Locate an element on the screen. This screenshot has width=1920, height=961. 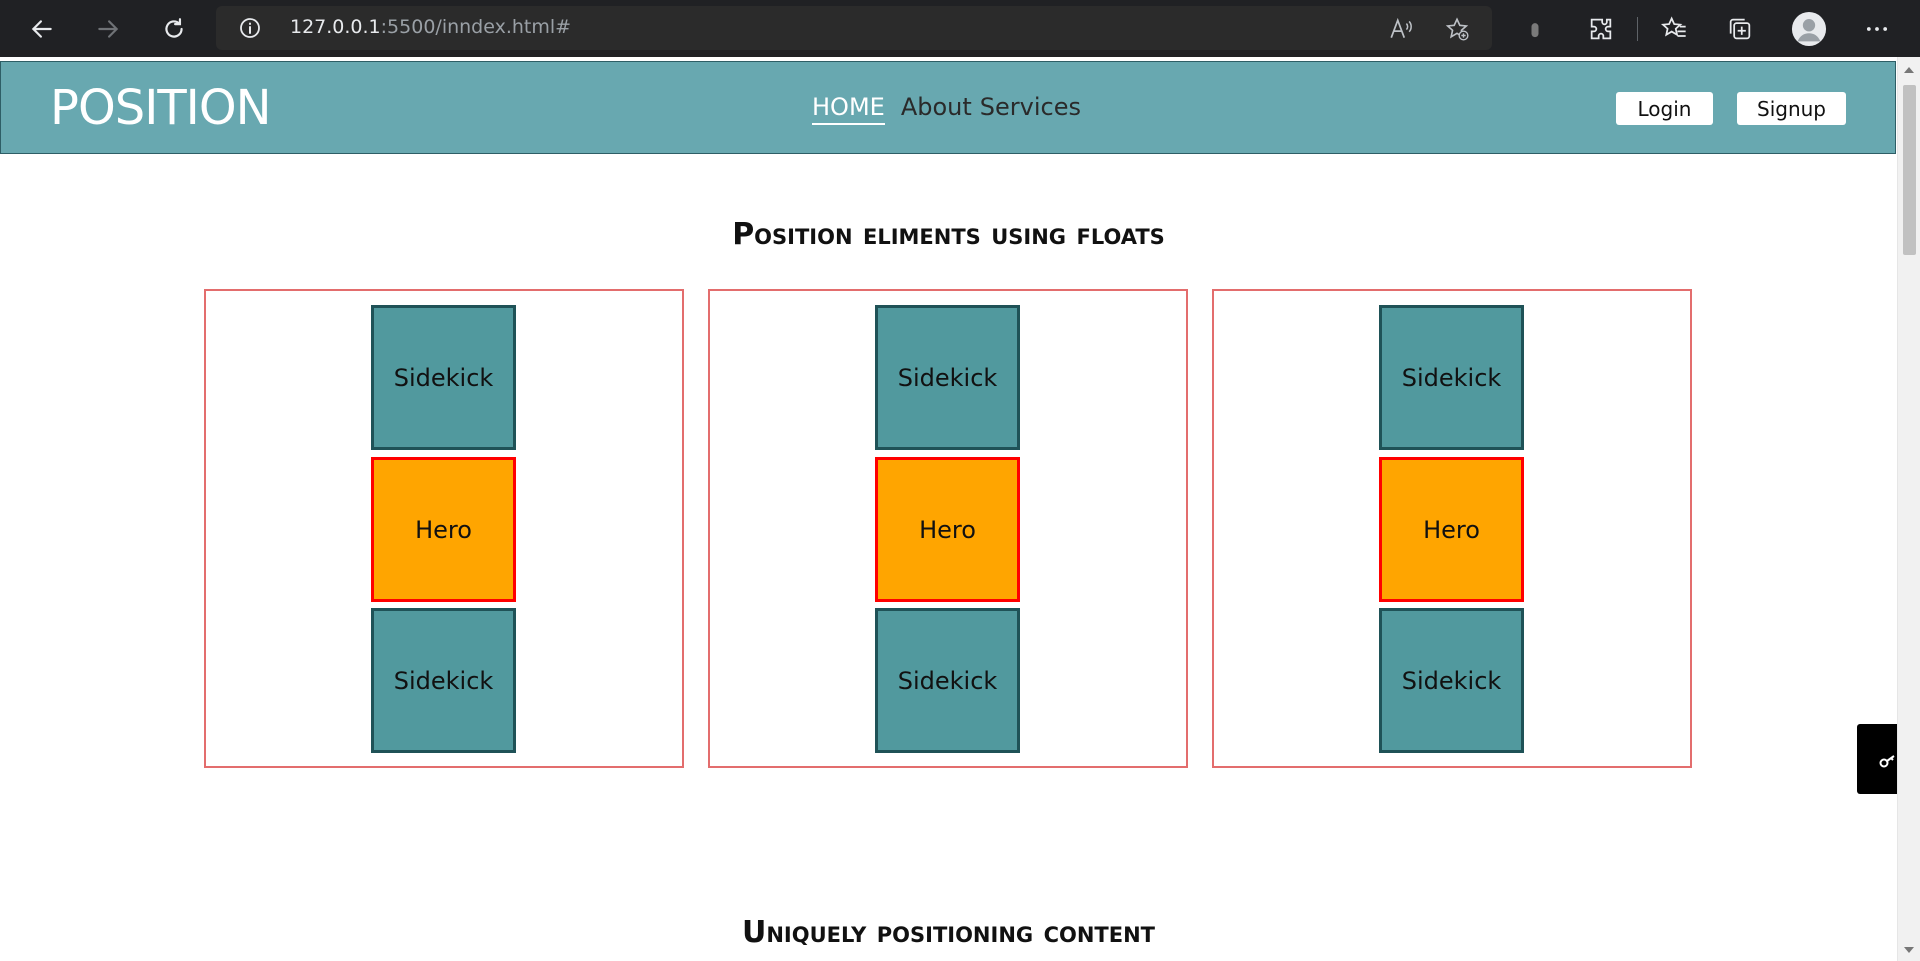
scrollbar-thumb is located at coordinates (1909, 170).